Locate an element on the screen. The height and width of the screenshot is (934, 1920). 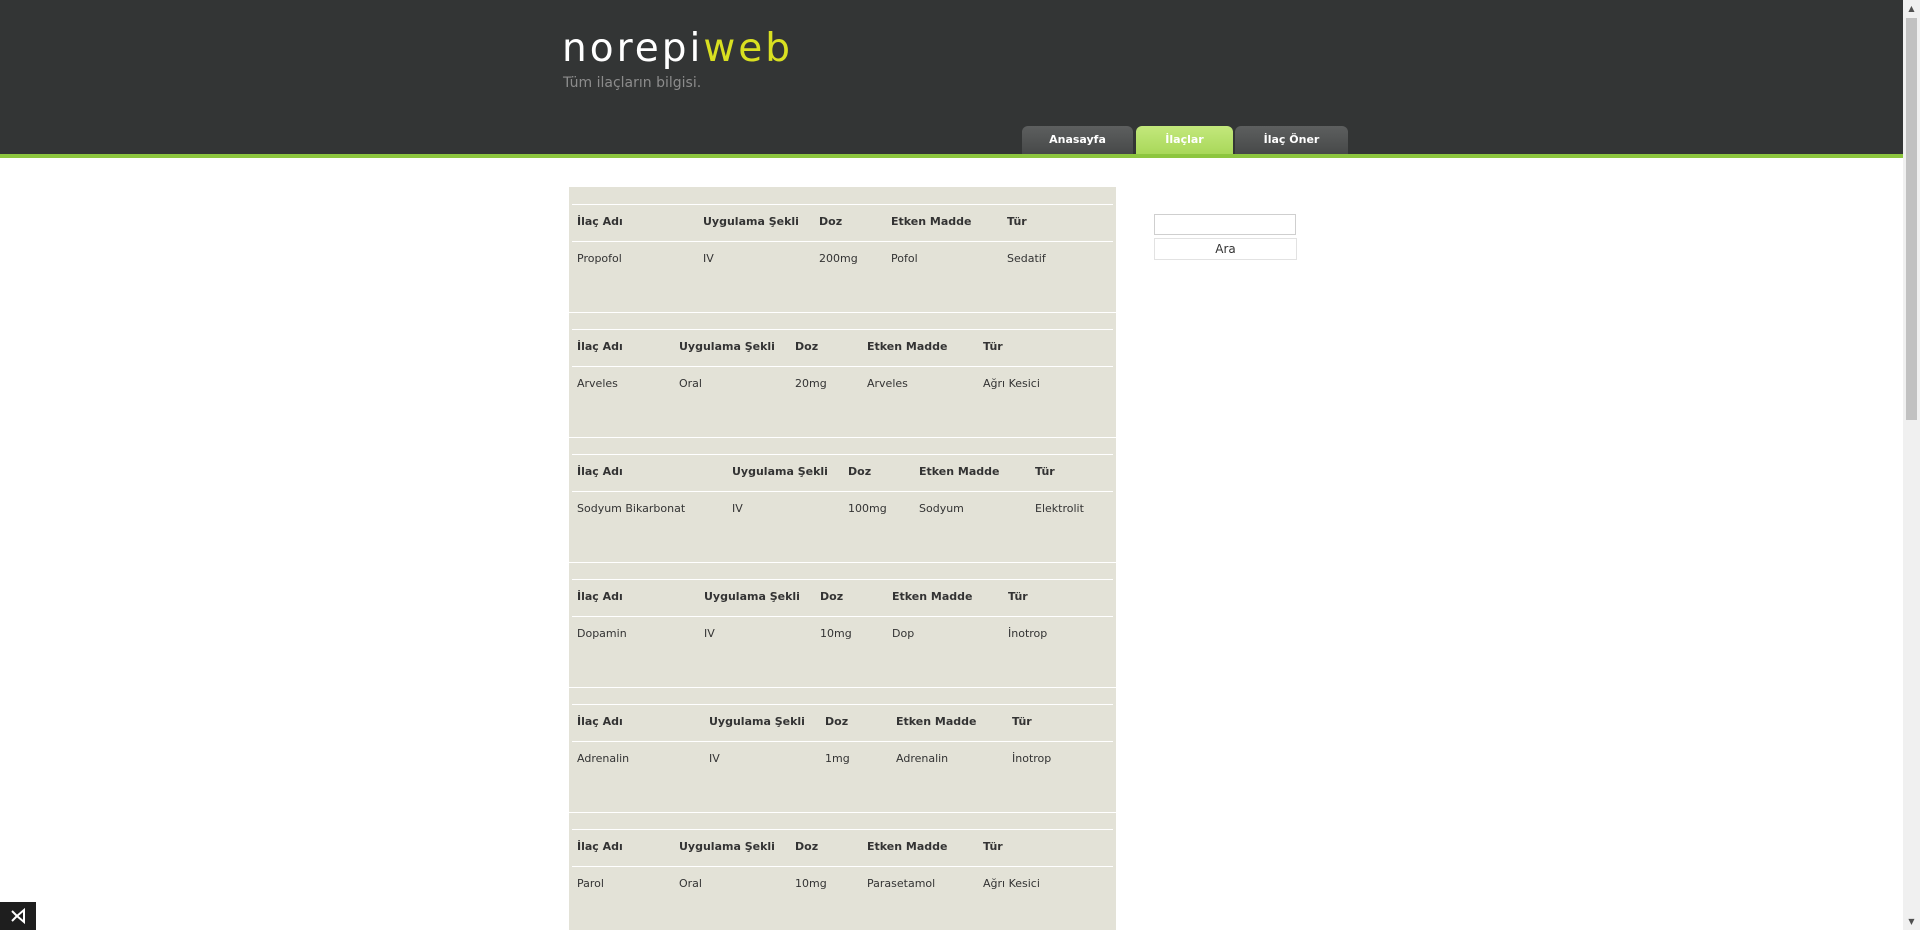
scroll-down-icon: ▼ is located at coordinates (1911, 921).